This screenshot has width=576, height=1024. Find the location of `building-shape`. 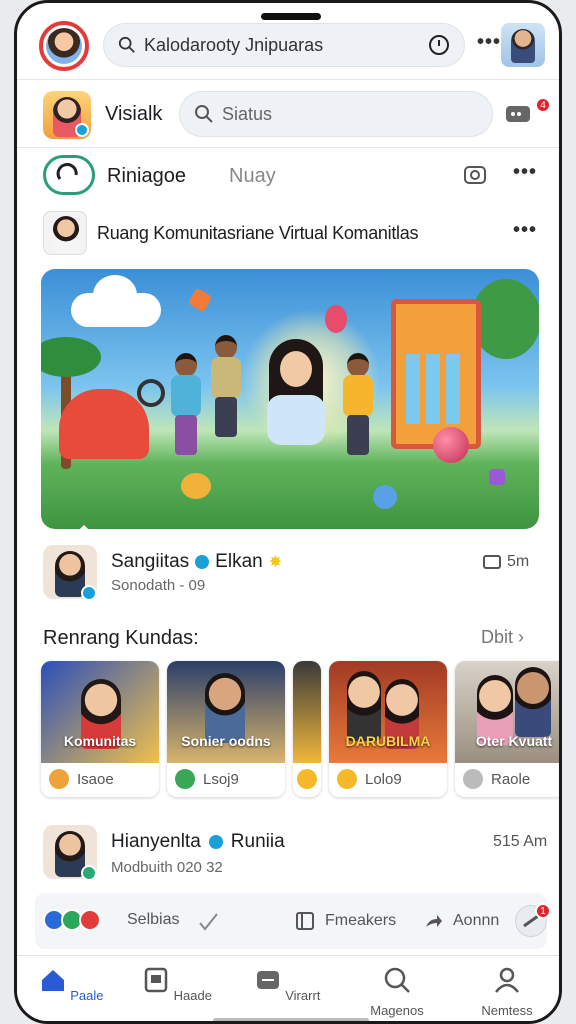

building-shape is located at coordinates (436, 374).